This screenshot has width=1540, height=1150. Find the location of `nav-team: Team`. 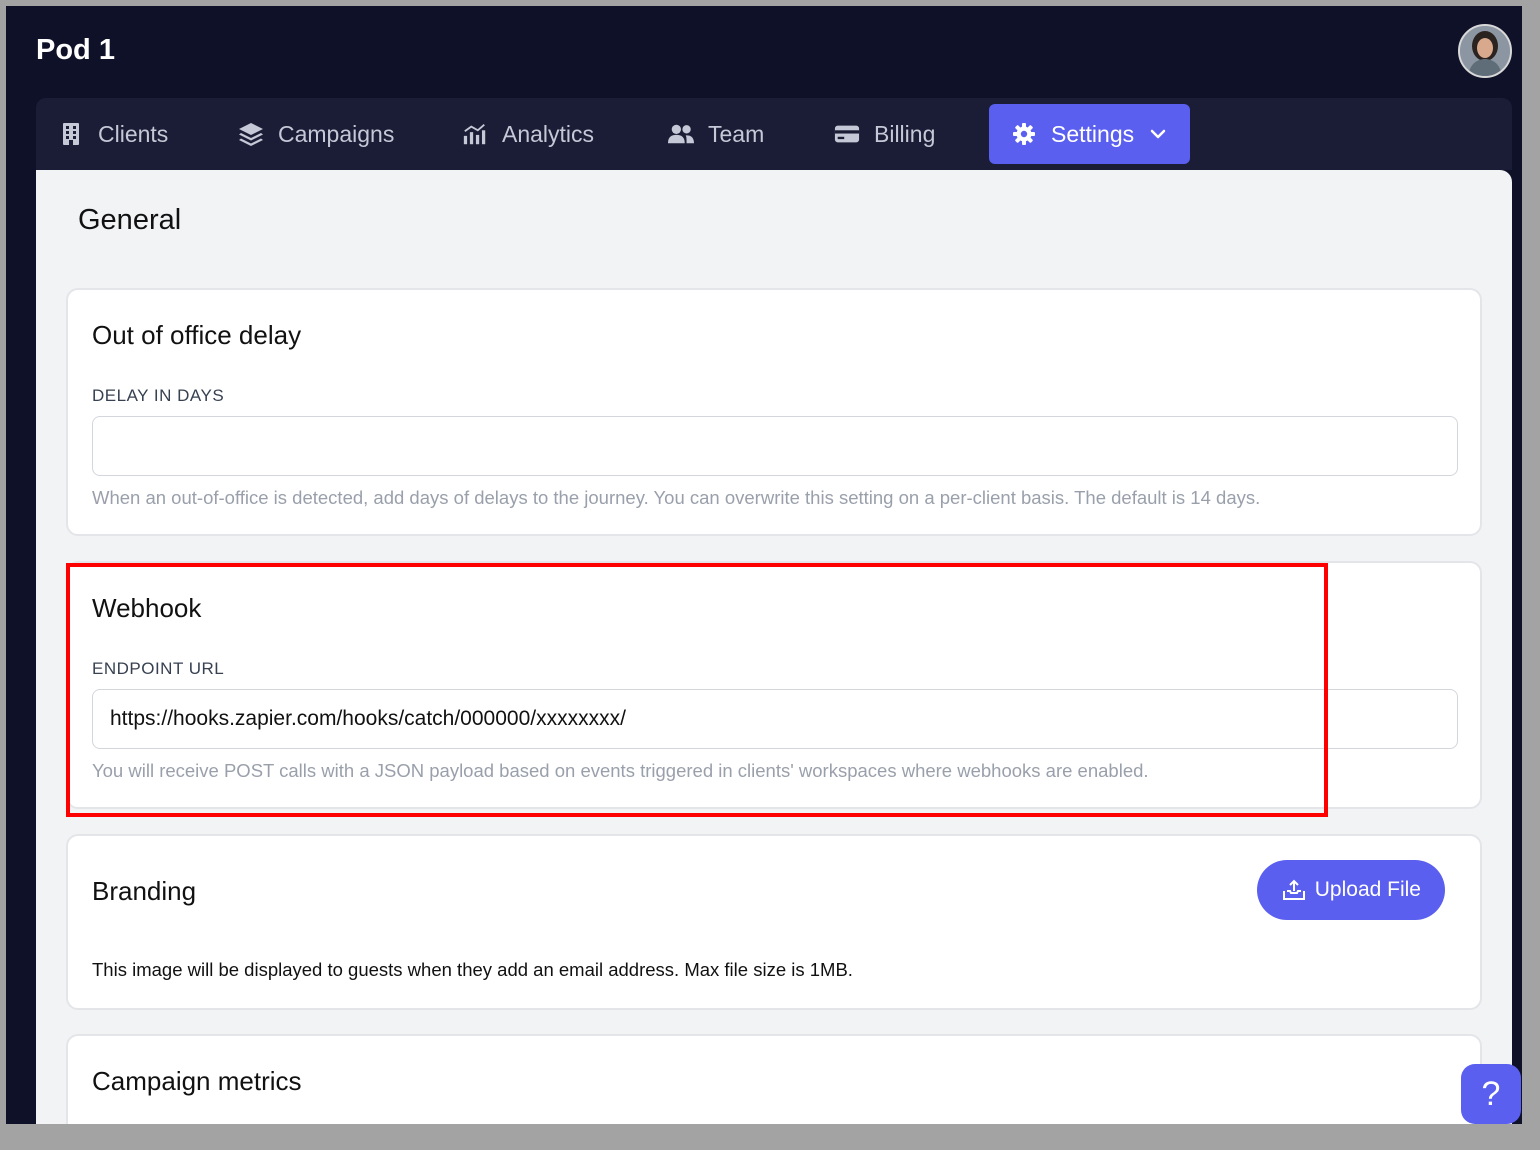

nav-team: Team is located at coordinates (716, 134).